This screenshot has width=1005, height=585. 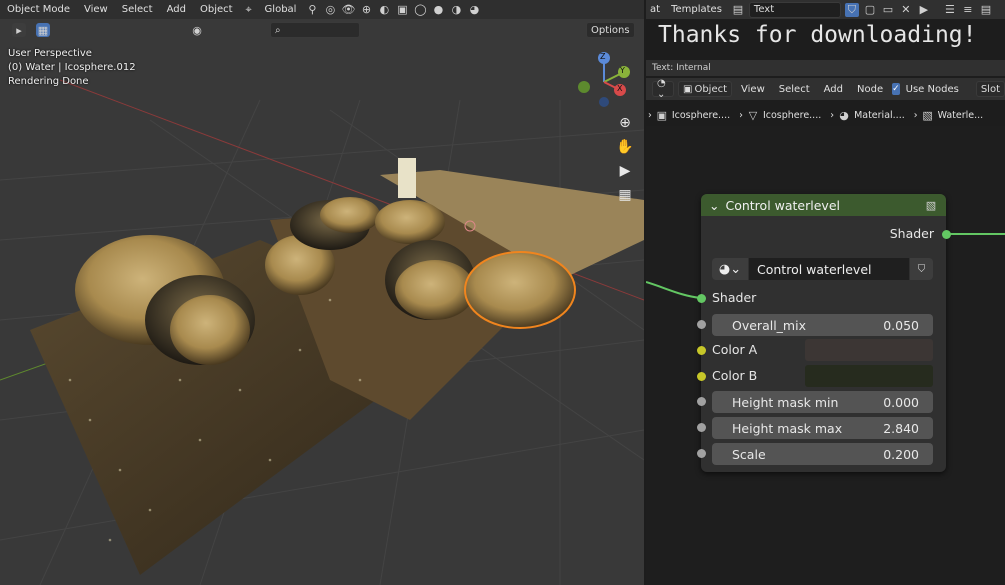 What do you see at coordinates (625, 147) in the screenshot?
I see `pan-hand-icon: ✋` at bounding box center [625, 147].